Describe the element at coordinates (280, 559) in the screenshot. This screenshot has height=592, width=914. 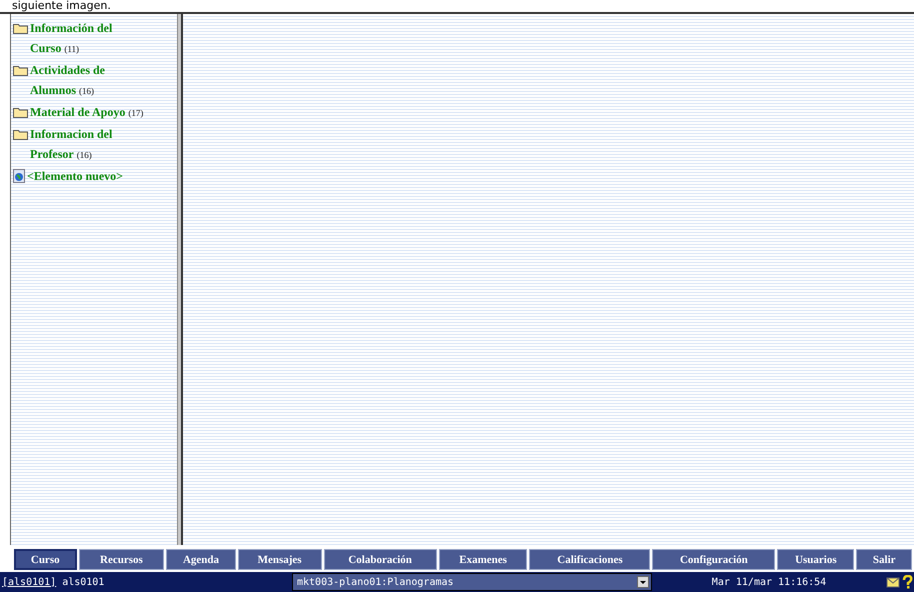
I see `tab: Mensajes` at that location.